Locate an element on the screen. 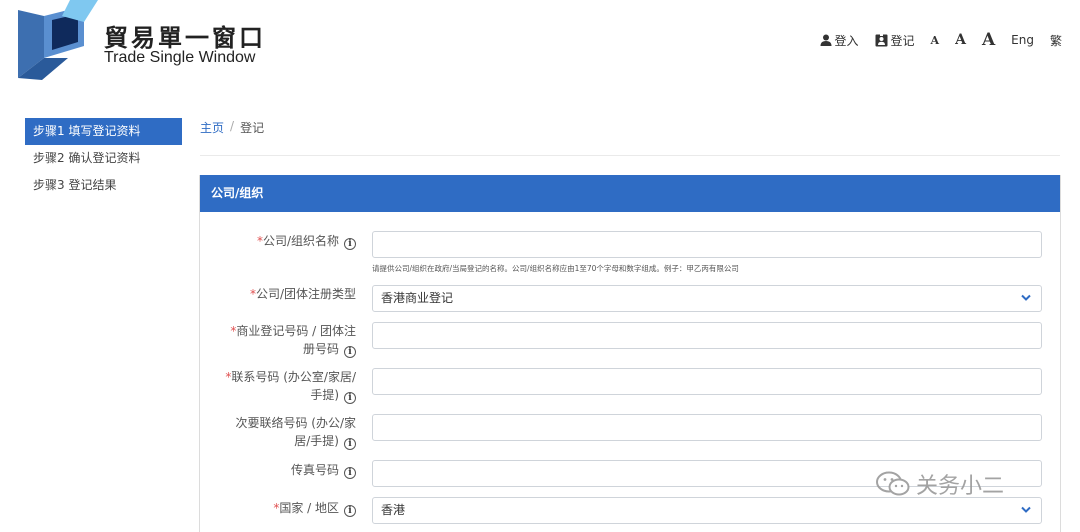 The image size is (1080, 532). top-utility-bar: 登入 登记 A A A Eng 繁 is located at coordinates (941, 40).